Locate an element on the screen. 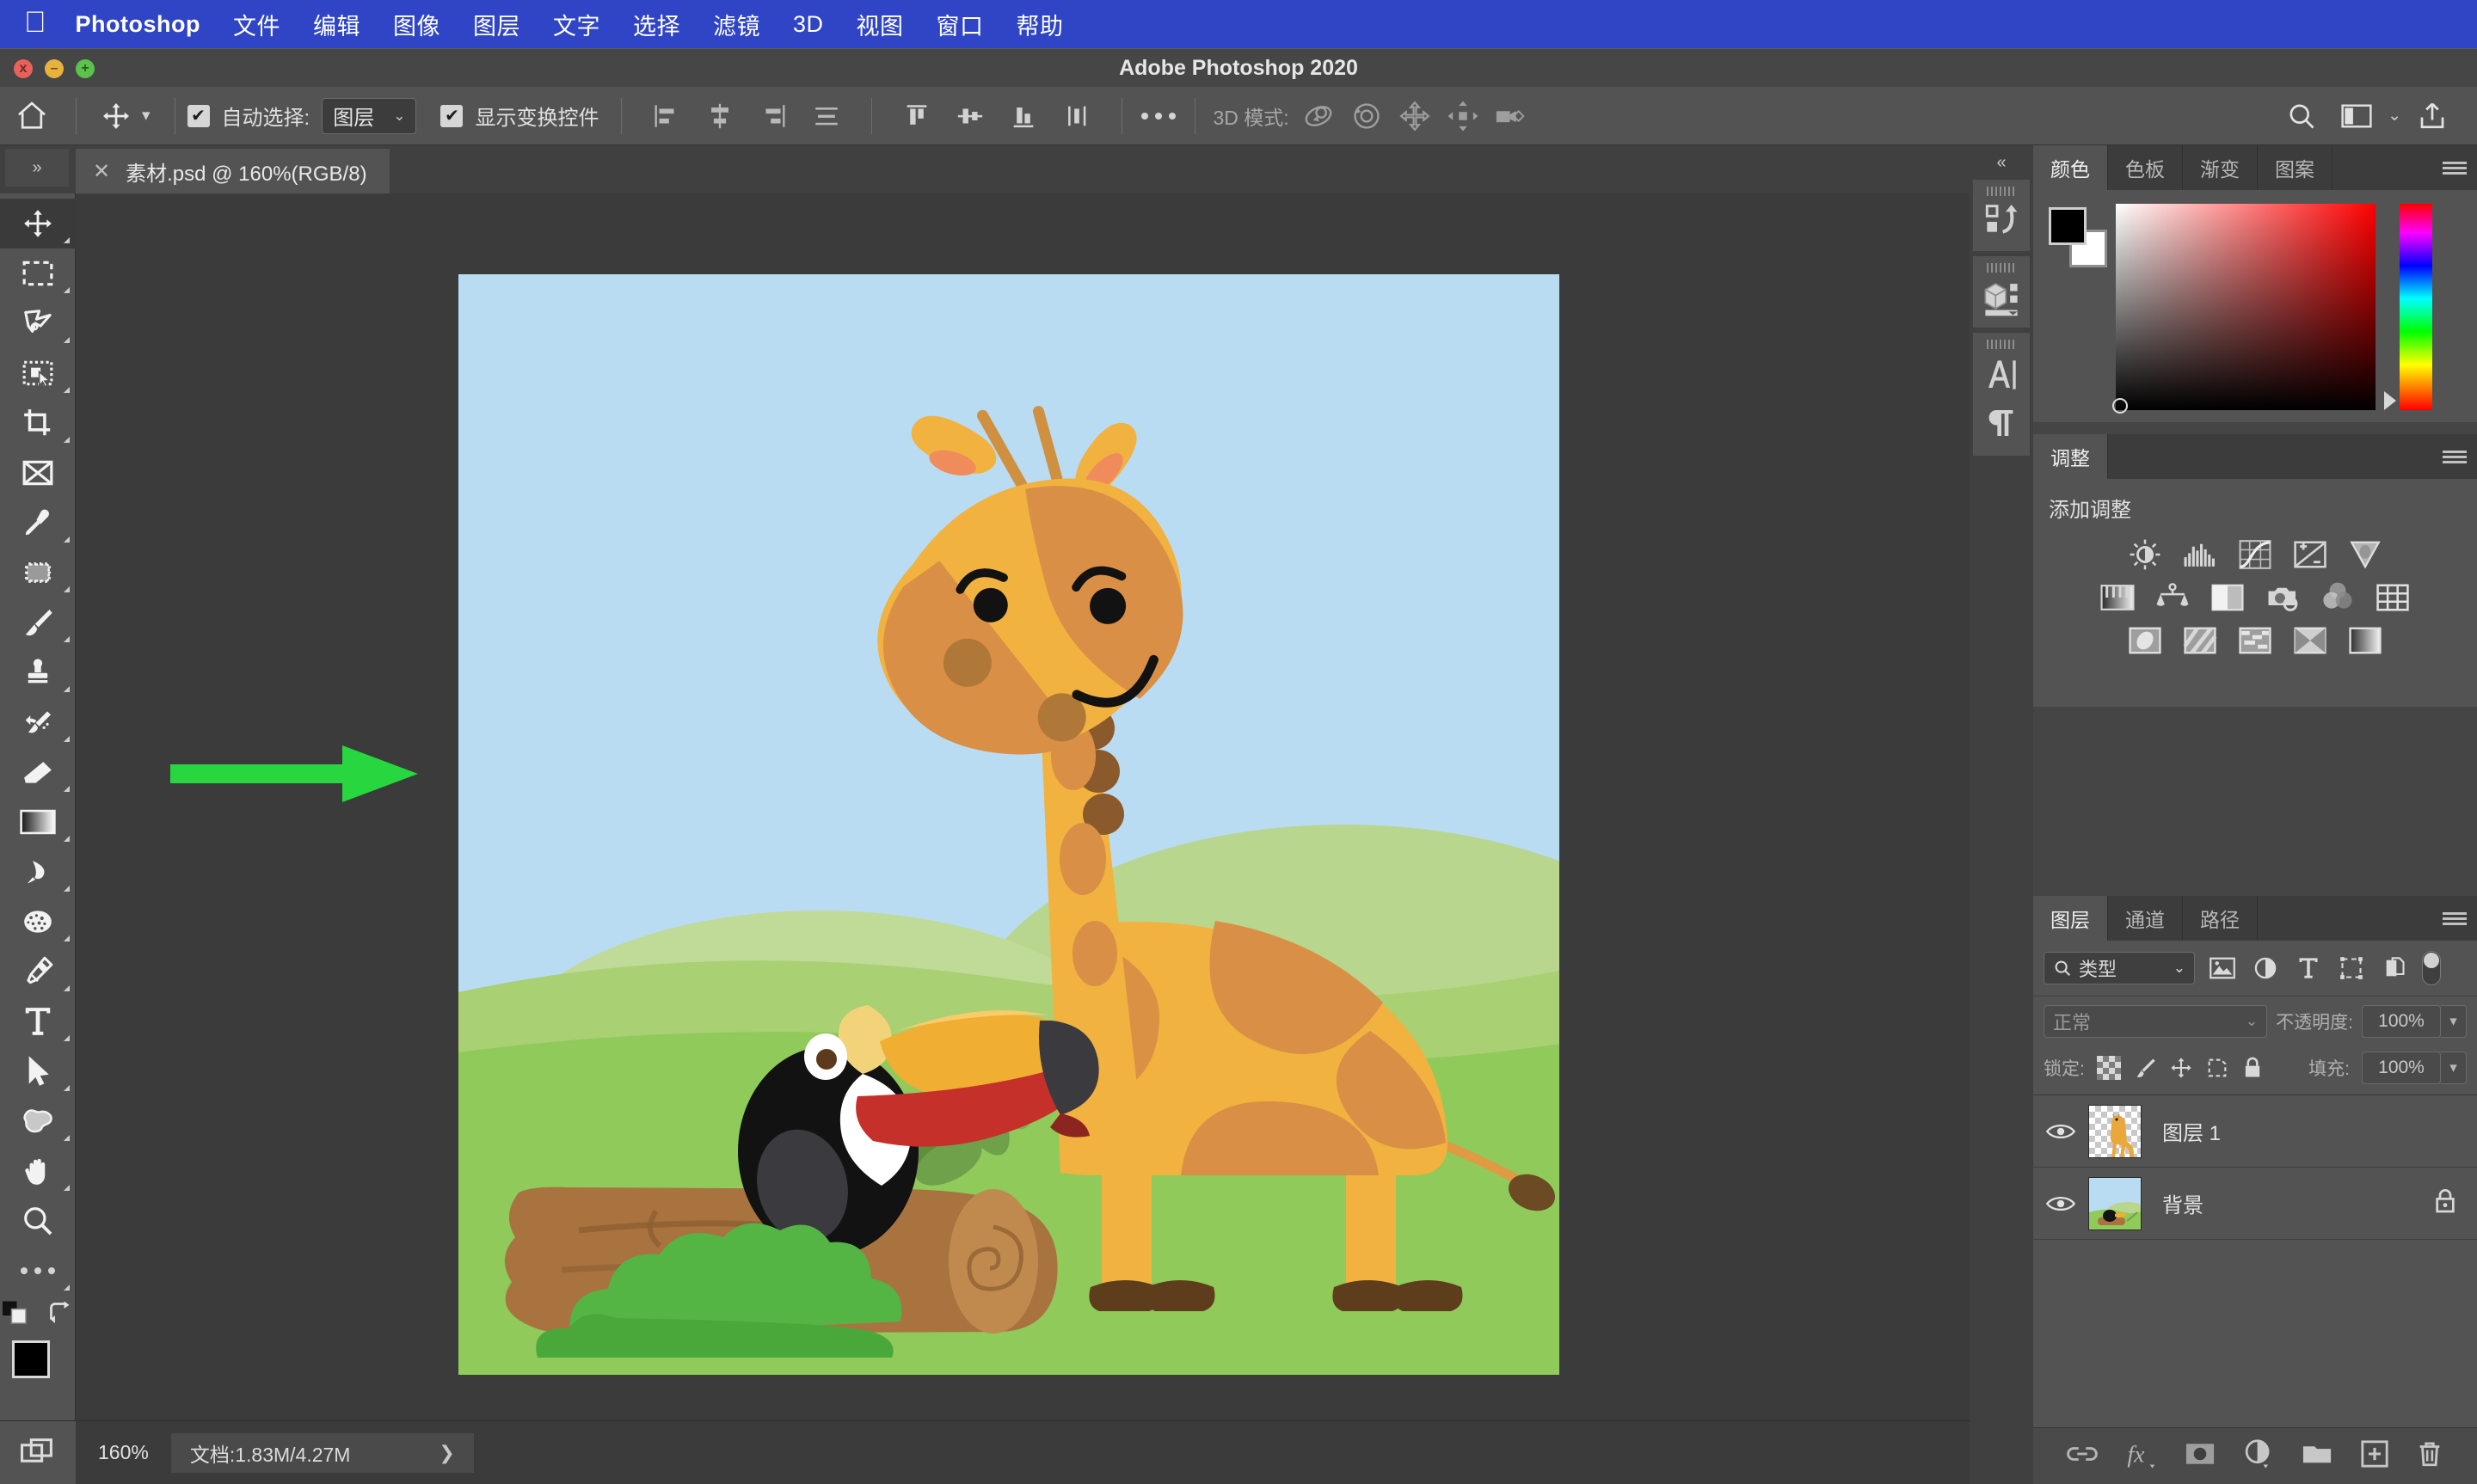 This screenshot has height=1484, width=2477. zoom-level-label: 160% is located at coordinates (123, 1452).